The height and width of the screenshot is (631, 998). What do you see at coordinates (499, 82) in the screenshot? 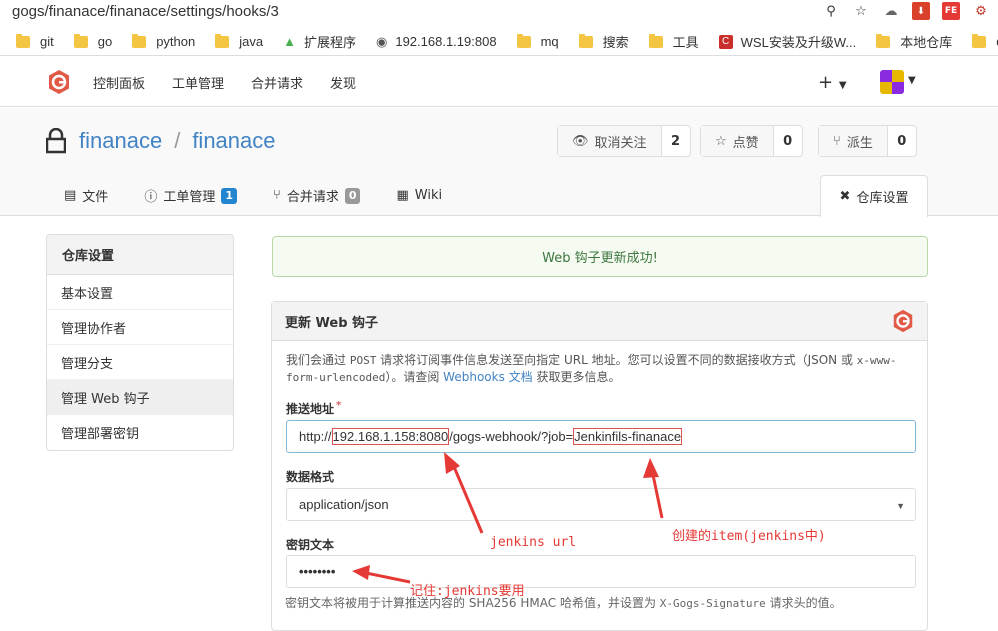
I see `top-navbar: 控制面板 工单管理 合并请求 发现 + ▼ ▼` at bounding box center [499, 82].